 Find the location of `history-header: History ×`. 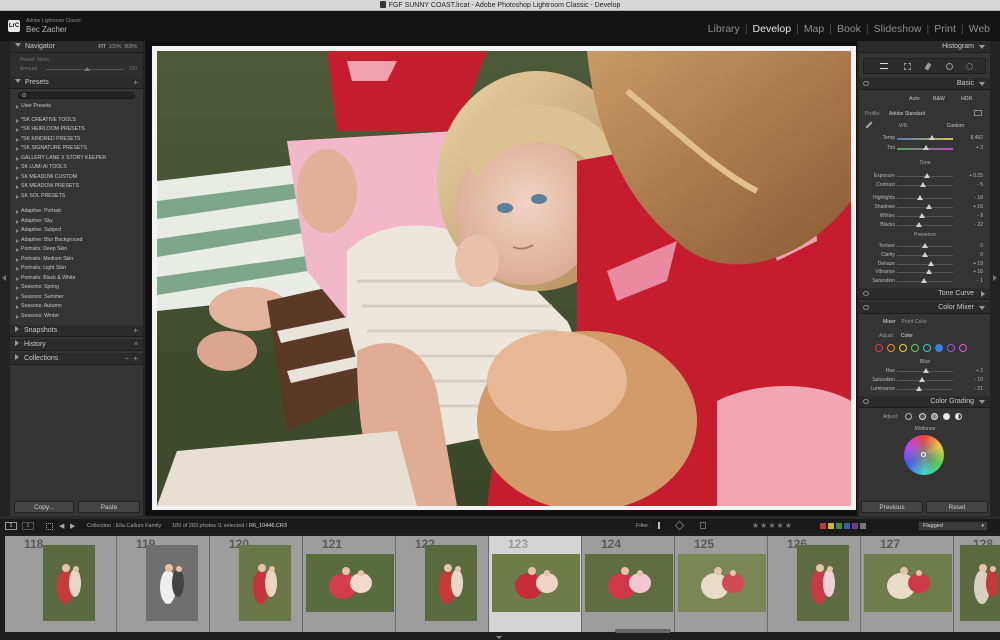

history-header: History × is located at coordinates (76, 345).